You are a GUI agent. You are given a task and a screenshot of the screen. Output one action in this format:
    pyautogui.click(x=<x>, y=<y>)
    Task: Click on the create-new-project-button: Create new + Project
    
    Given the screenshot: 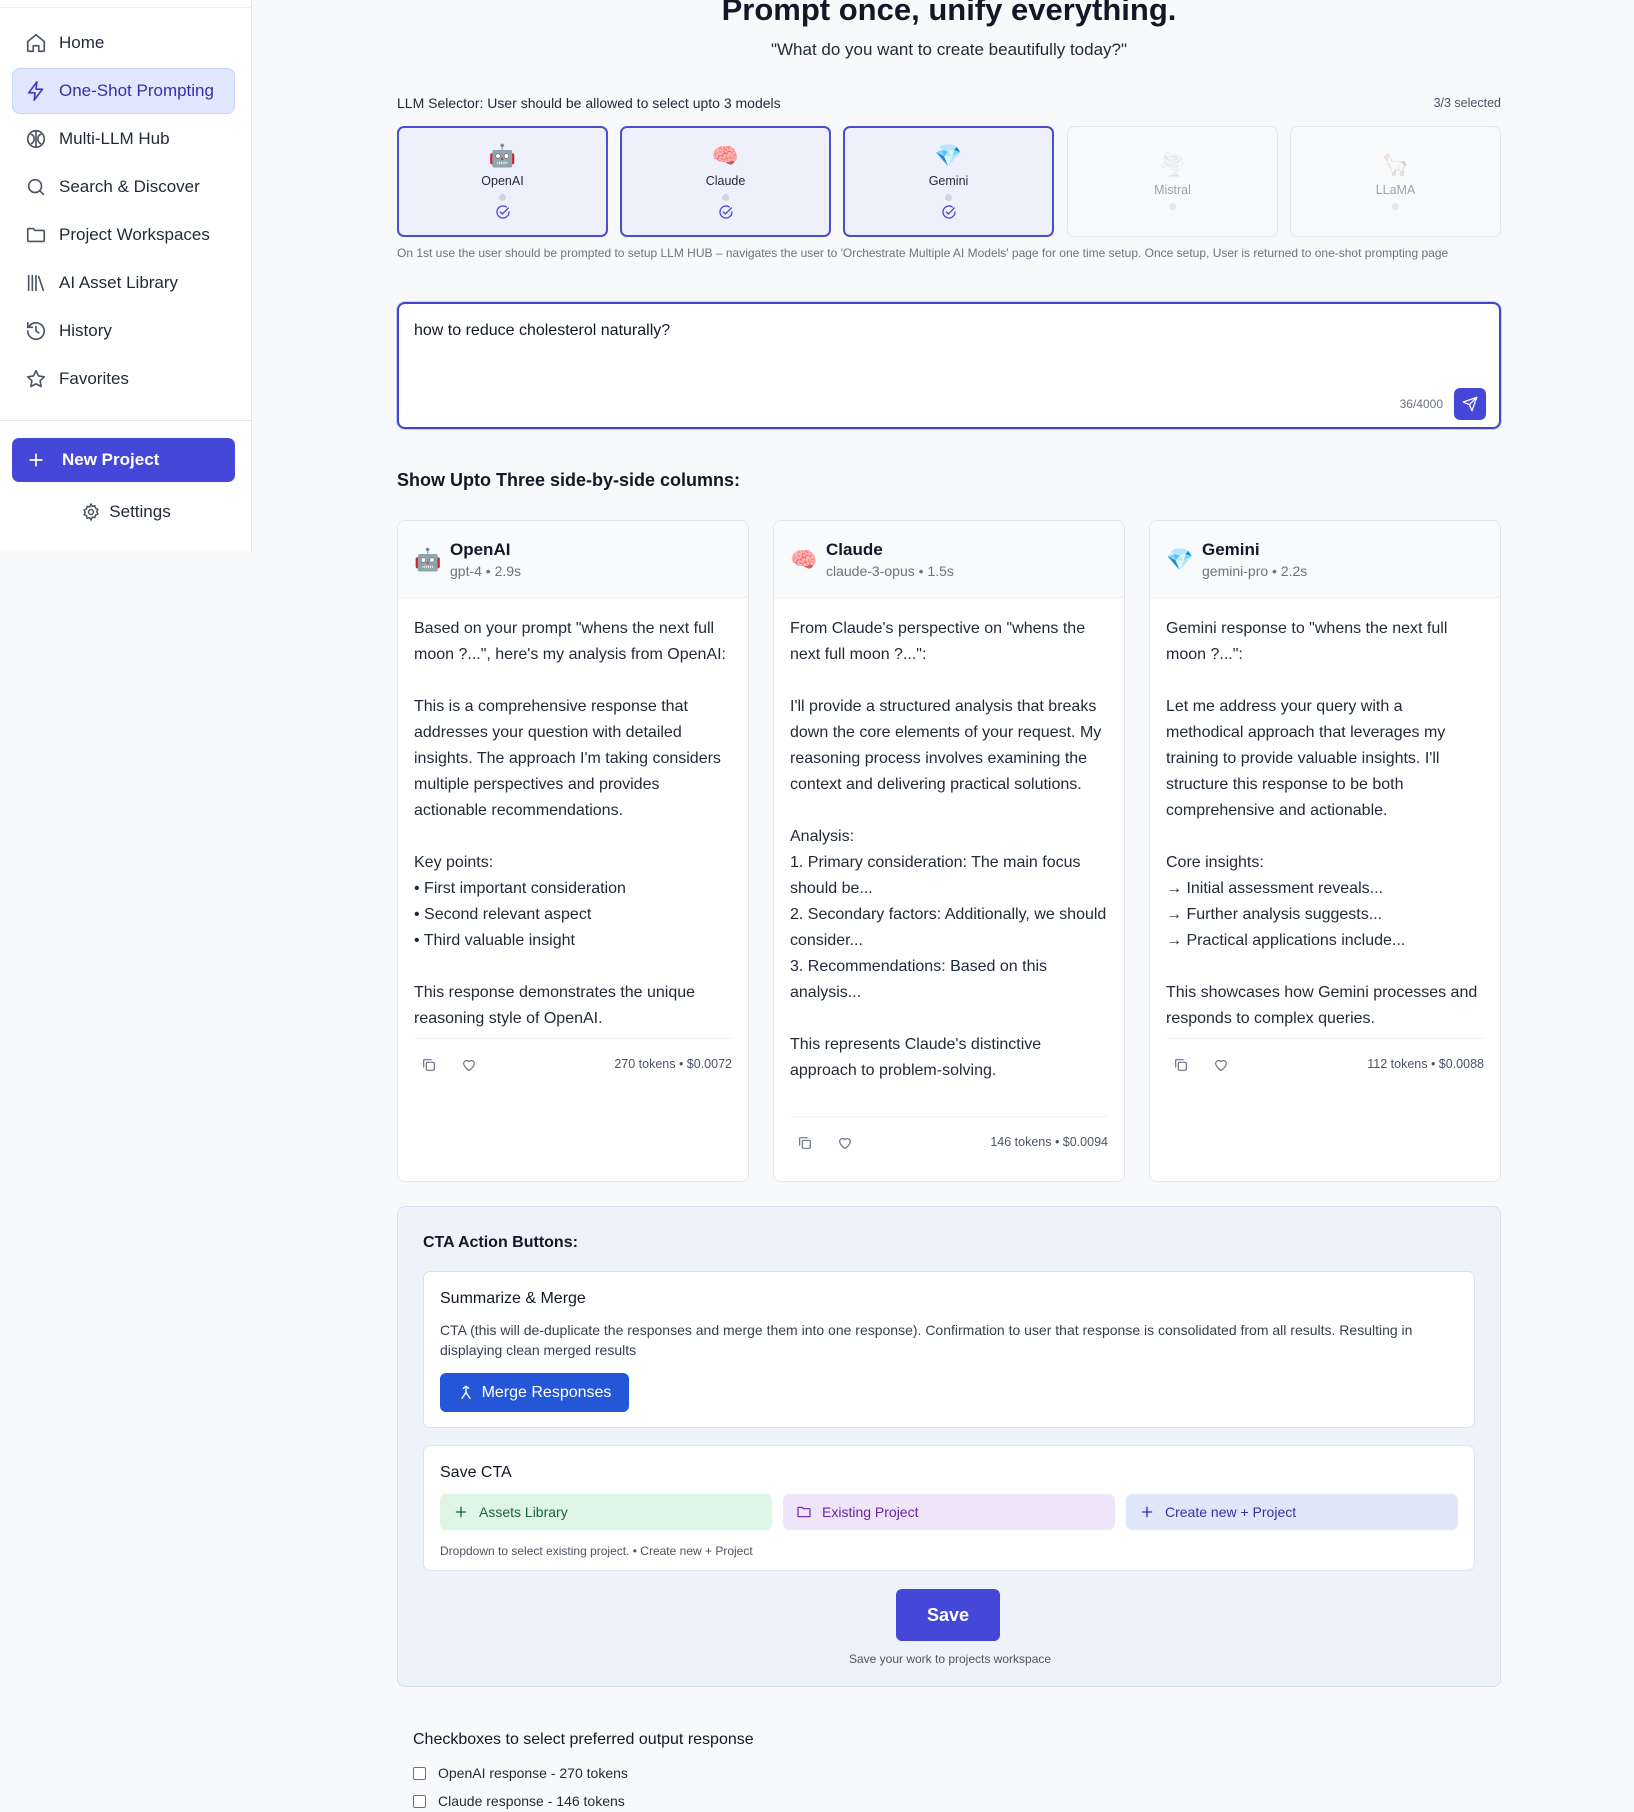 What is the action you would take?
    pyautogui.click(x=1292, y=1512)
    